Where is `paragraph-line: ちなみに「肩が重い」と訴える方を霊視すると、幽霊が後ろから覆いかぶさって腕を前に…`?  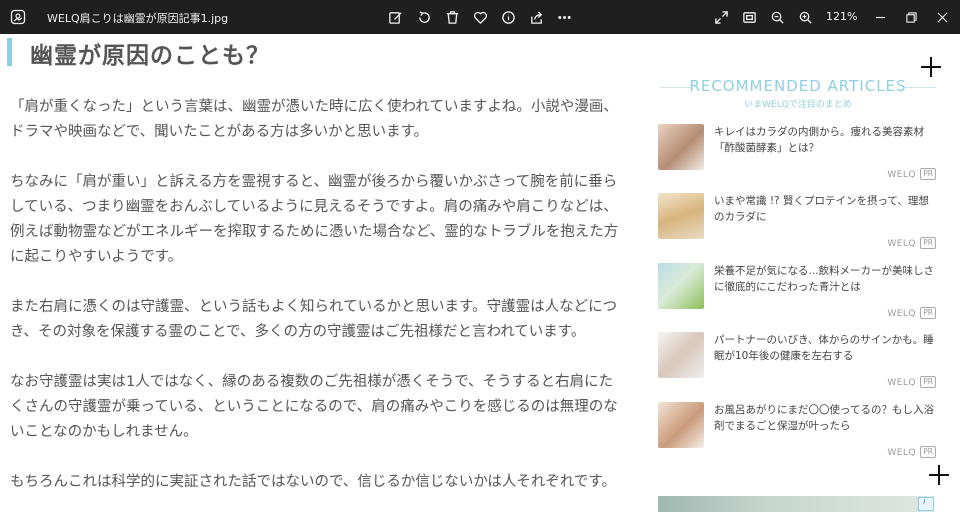
paragraph-line: ちなみに「肩が重い」と訴える方を霊視すると、幽霊が後ろから覆いかぶさって腕を前に… is located at coordinates (314, 182).